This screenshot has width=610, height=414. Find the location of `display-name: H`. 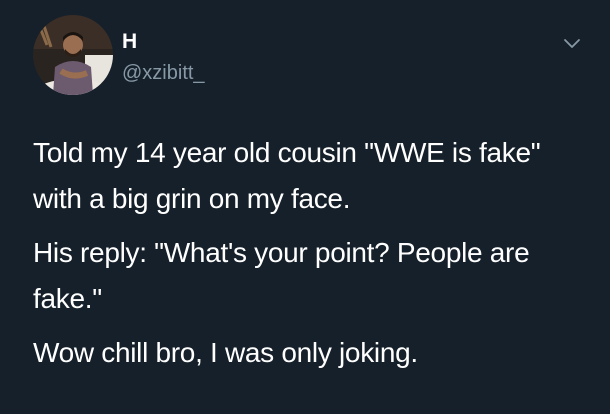

display-name: H is located at coordinates (129, 42).